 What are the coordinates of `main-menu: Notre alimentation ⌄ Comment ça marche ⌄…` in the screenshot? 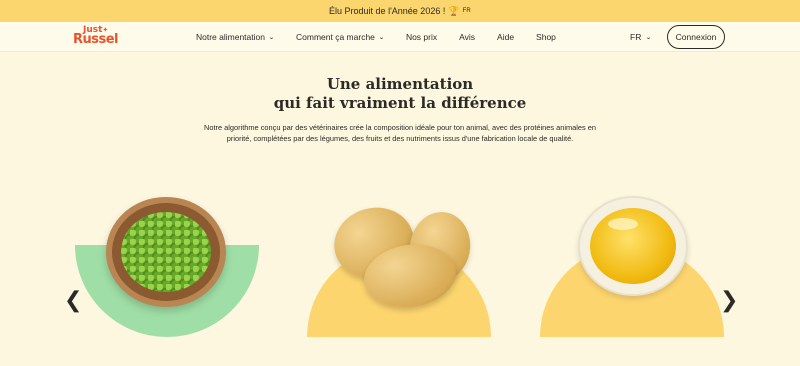 It's located at (376, 37).